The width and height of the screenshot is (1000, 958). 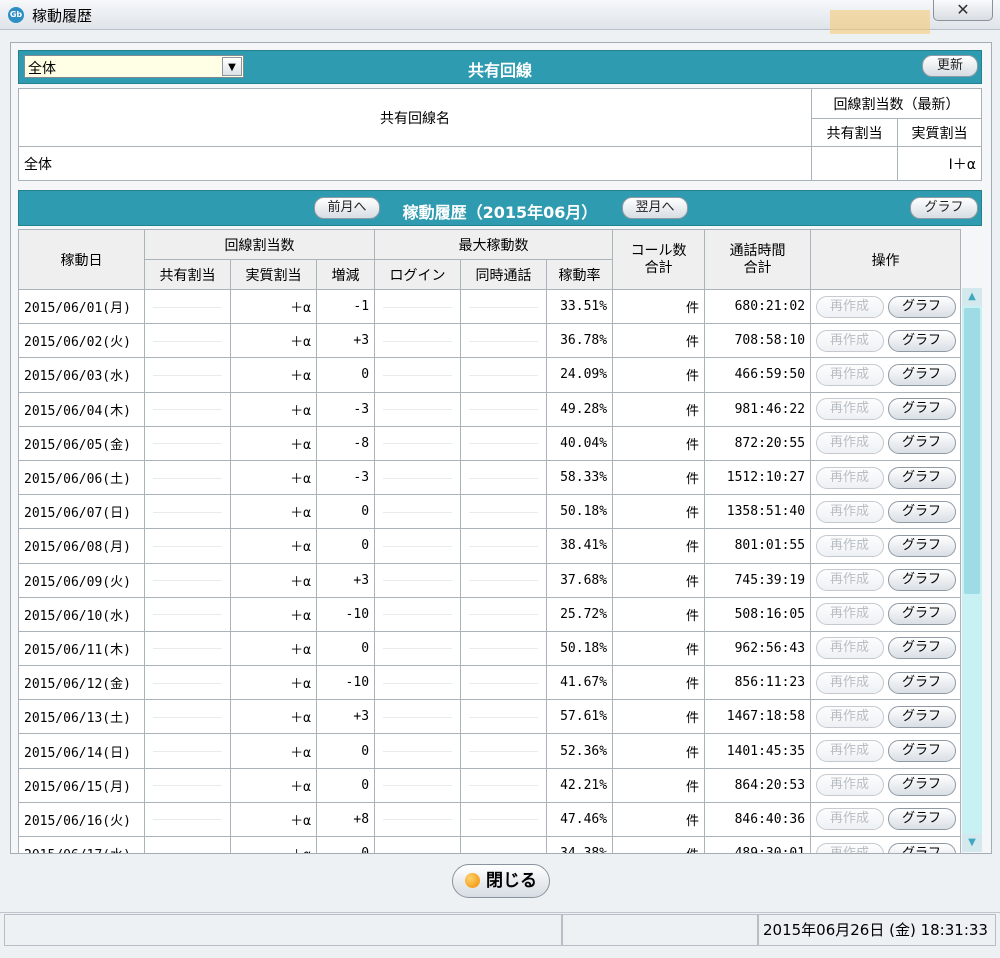 What do you see at coordinates (972, 451) in the screenshot?
I see `scrollbar-thumb` at bounding box center [972, 451].